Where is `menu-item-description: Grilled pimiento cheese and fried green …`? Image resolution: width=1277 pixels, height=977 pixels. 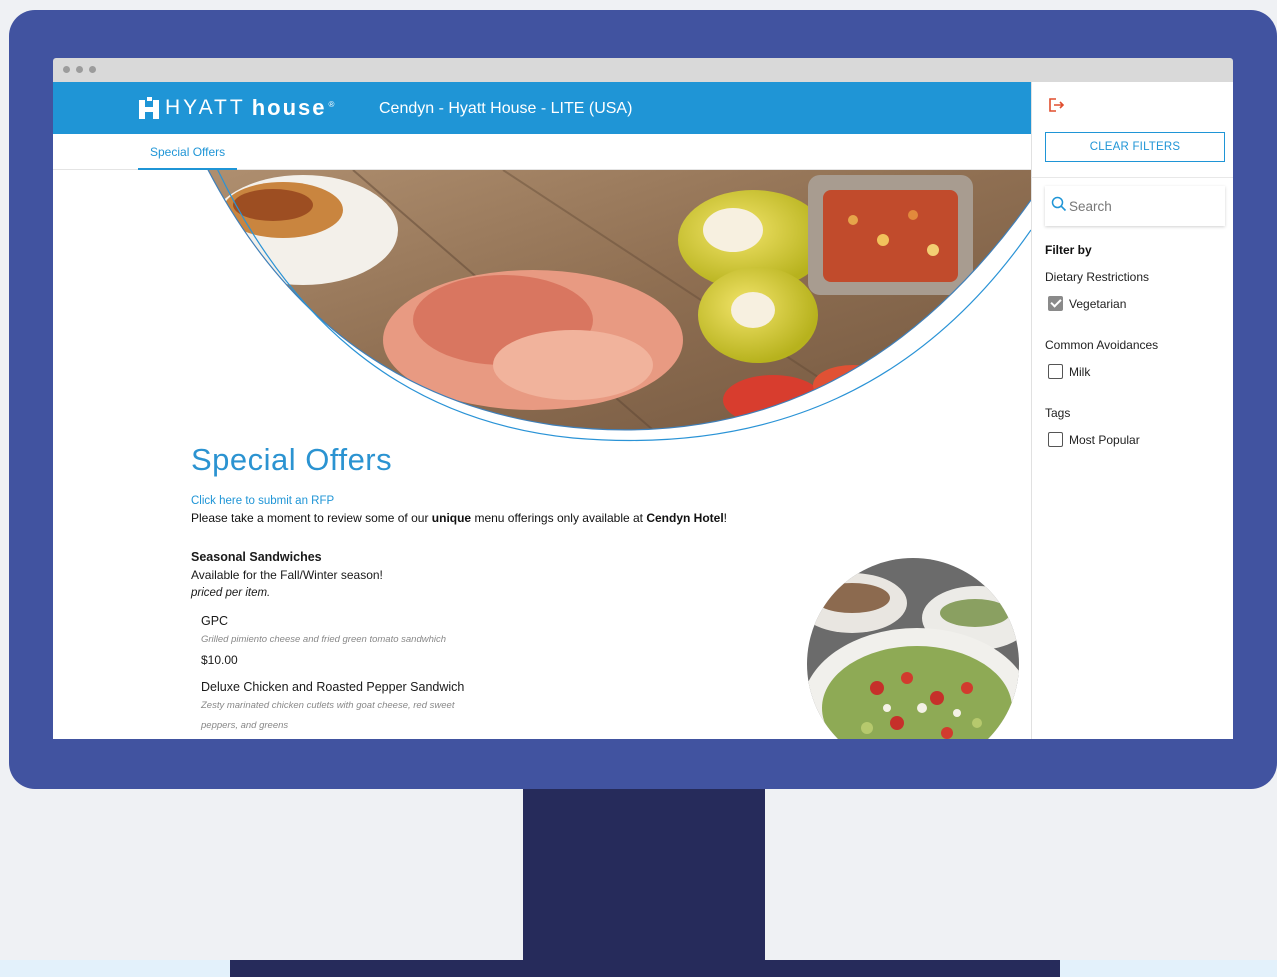
menu-item-description: Grilled pimiento cheese and fried green … is located at coordinates (324, 639).